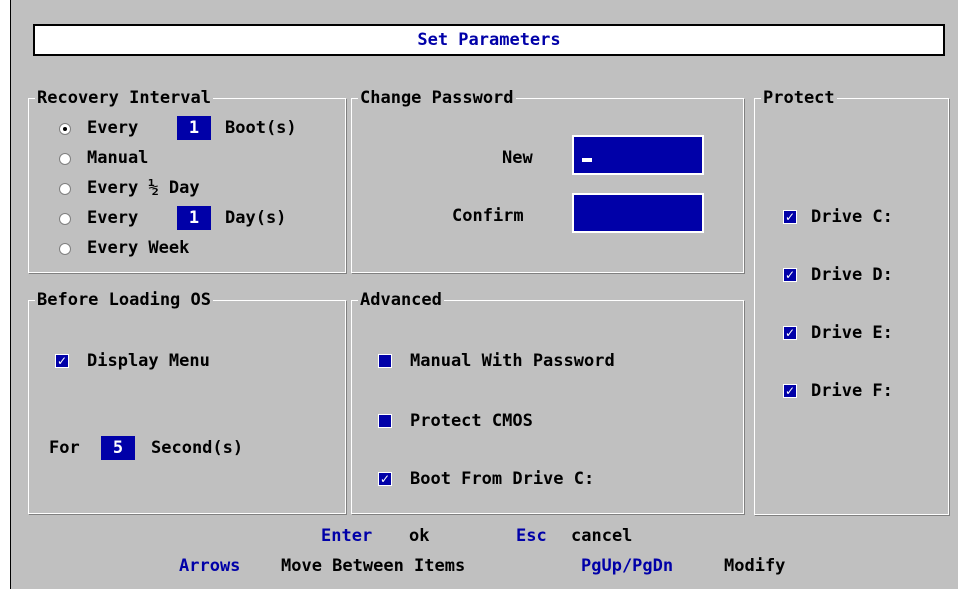  I want to click on display-menu-label: Display Menu, so click(148, 361).